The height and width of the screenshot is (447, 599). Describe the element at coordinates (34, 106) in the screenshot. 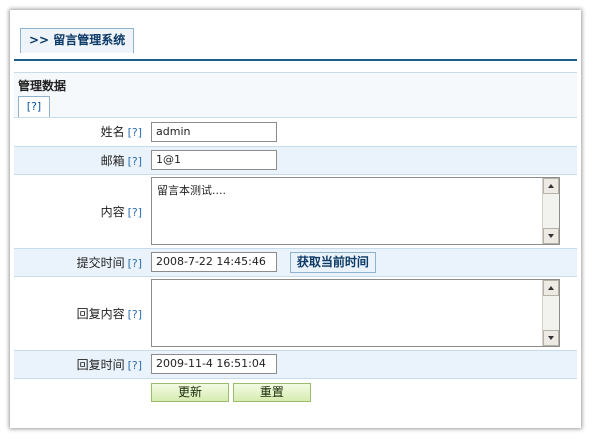

I see `section-help-link: [?]` at that location.